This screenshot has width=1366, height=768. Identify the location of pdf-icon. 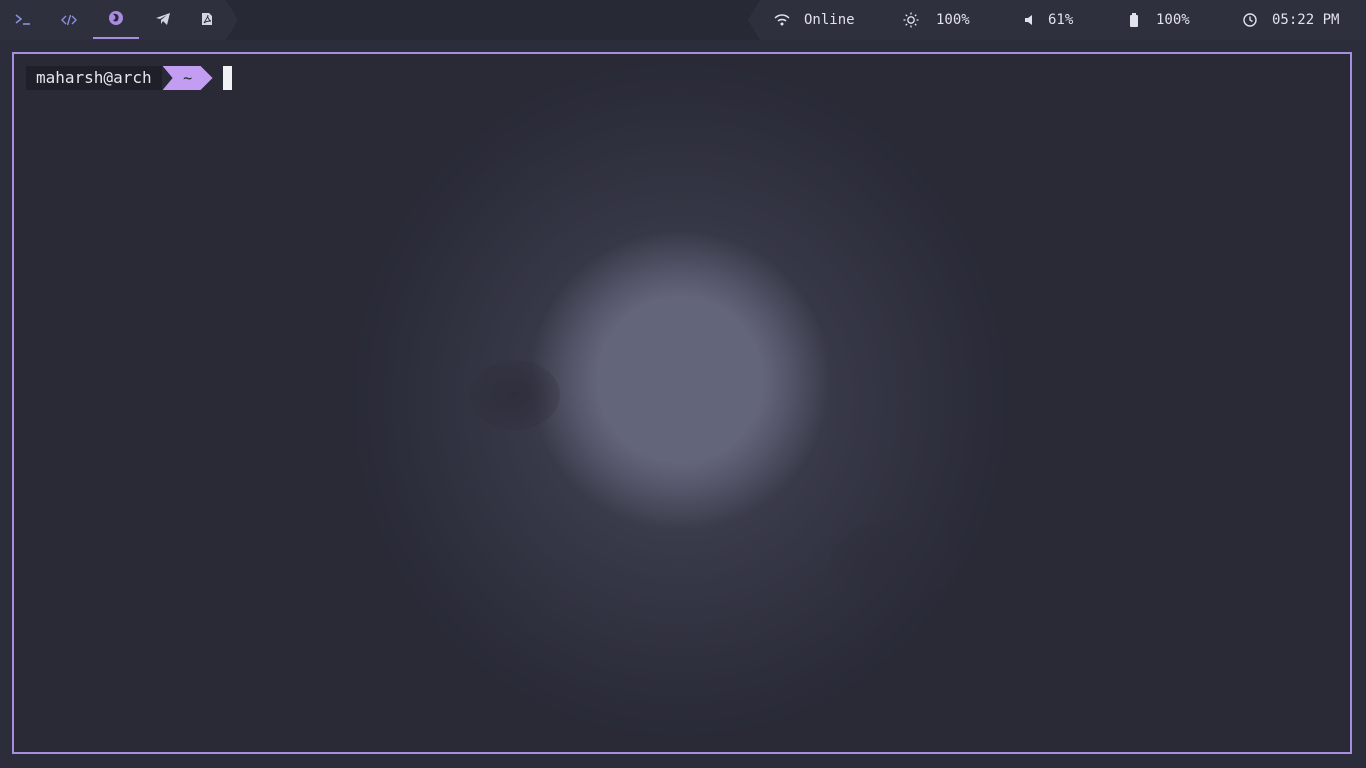
(207, 20).